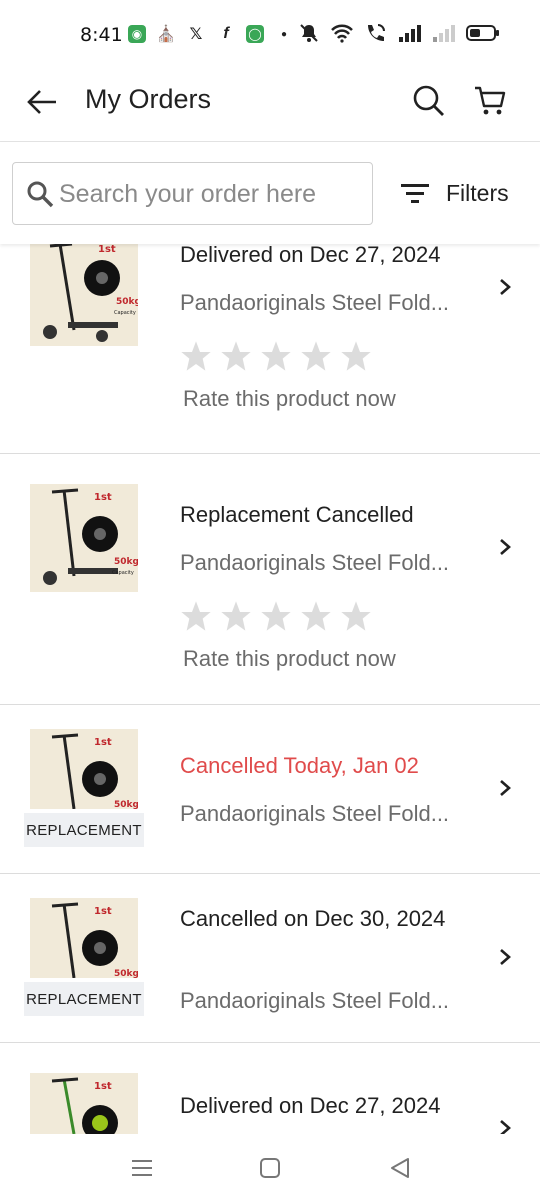 This screenshot has height=1200, width=540. What do you see at coordinates (400, 1168) in the screenshot?
I see `back-triangle-icon` at bounding box center [400, 1168].